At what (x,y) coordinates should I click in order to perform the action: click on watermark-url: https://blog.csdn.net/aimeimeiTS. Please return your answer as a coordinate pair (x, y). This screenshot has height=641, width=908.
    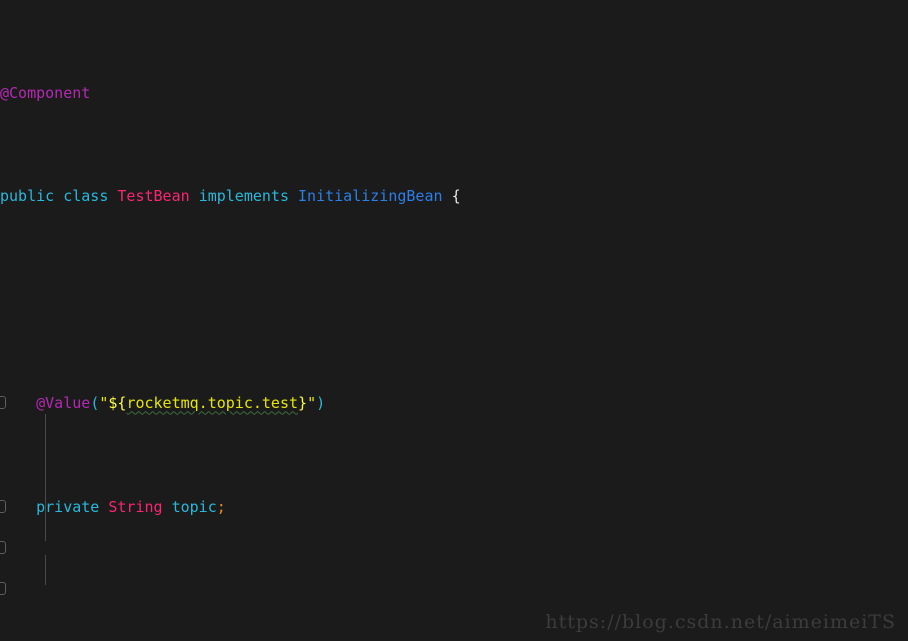
    Looking at the image, I should click on (720, 622).